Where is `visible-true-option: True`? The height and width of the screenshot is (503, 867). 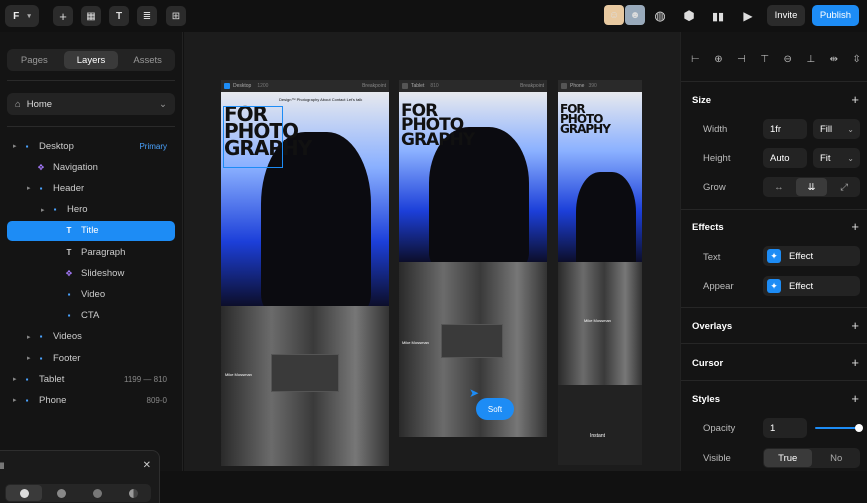 visible-true-option: True is located at coordinates (788, 458).